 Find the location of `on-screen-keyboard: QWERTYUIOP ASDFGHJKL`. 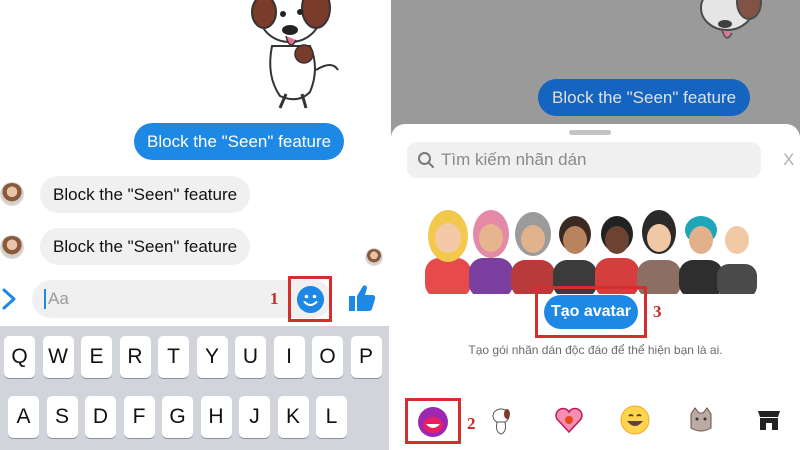

on-screen-keyboard: QWERTYUIOP ASDFGHJKL is located at coordinates (194, 388).